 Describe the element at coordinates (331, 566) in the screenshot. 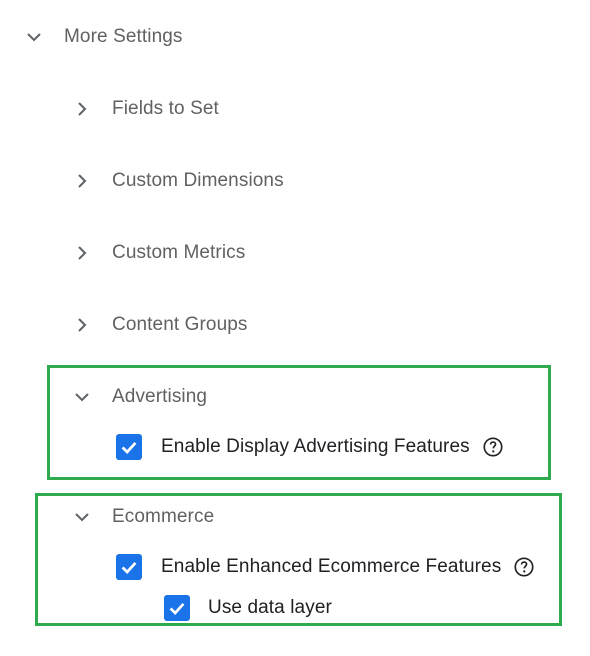

I see `enhanced-ecommerce-label: Enable Enhanced Ecommerce Features` at that location.